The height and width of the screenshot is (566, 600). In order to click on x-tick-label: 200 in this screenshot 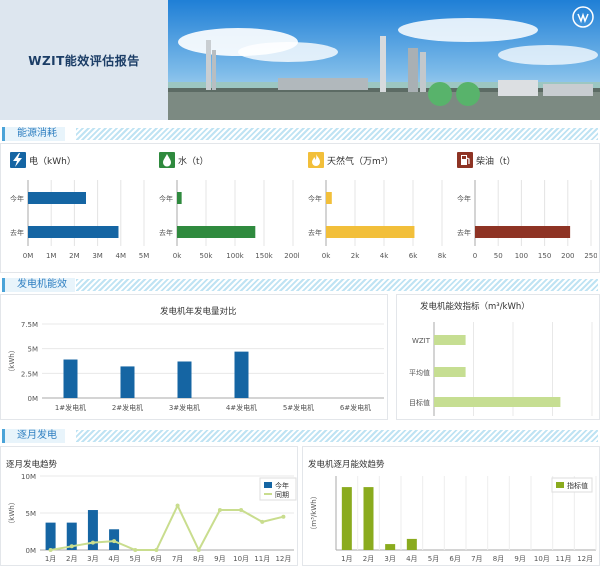, I will do `click(567, 256)`.